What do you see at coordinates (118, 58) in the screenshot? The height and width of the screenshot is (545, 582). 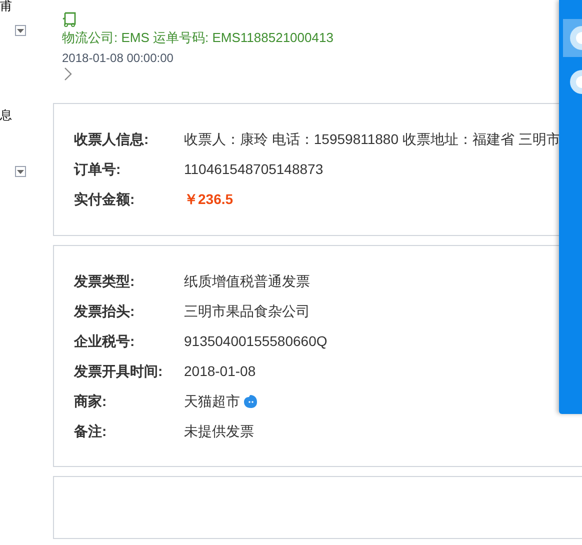 I see `logistics-time: 2018-01-08 00:00:00` at bounding box center [118, 58].